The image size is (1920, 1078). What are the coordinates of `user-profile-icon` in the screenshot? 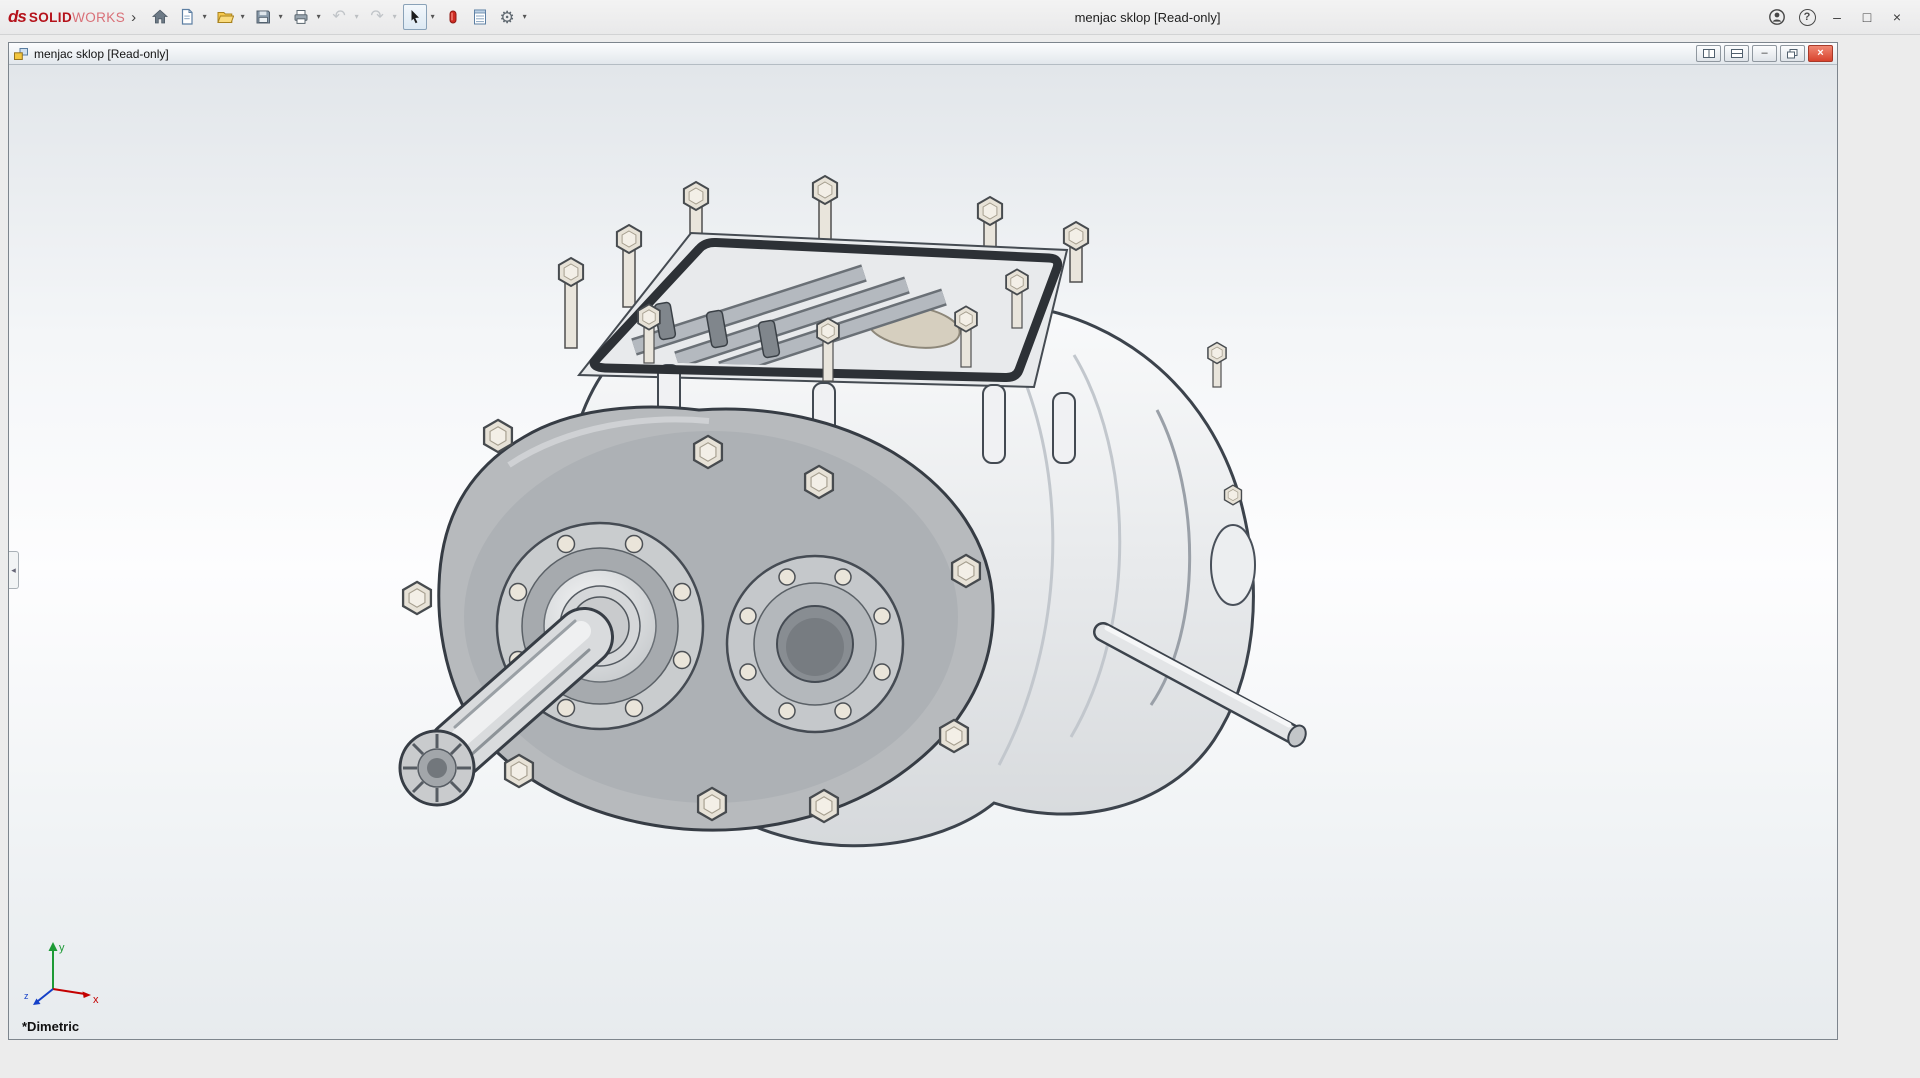 It's located at (1777, 17).